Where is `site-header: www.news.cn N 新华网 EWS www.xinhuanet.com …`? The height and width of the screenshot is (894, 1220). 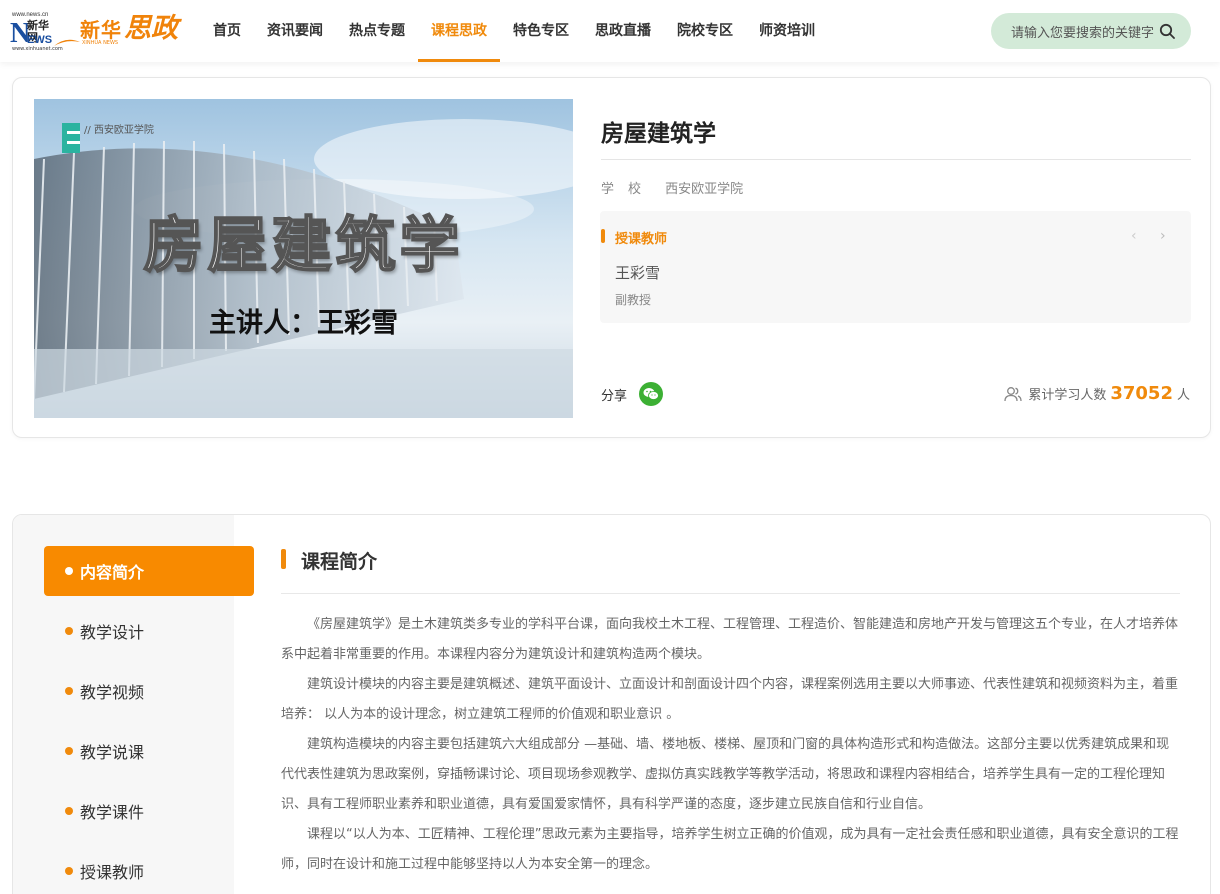
site-header: www.news.cn N 新华网 EWS www.xinhuanet.com … is located at coordinates (610, 31).